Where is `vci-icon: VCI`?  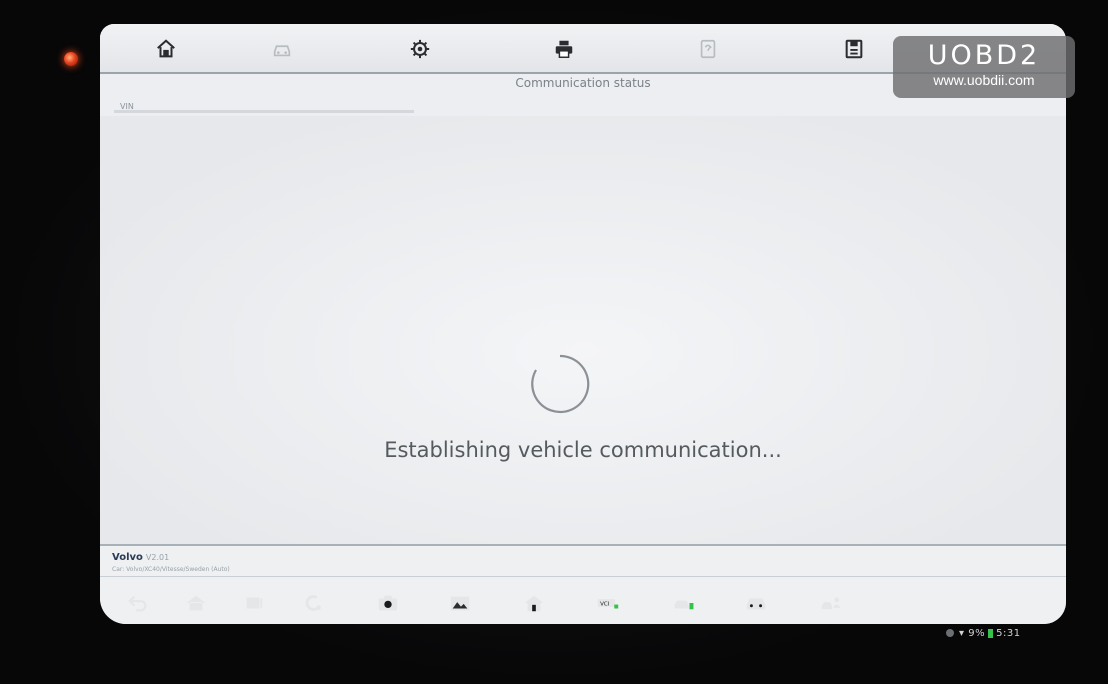
vci-icon: VCI is located at coordinates (608, 604).